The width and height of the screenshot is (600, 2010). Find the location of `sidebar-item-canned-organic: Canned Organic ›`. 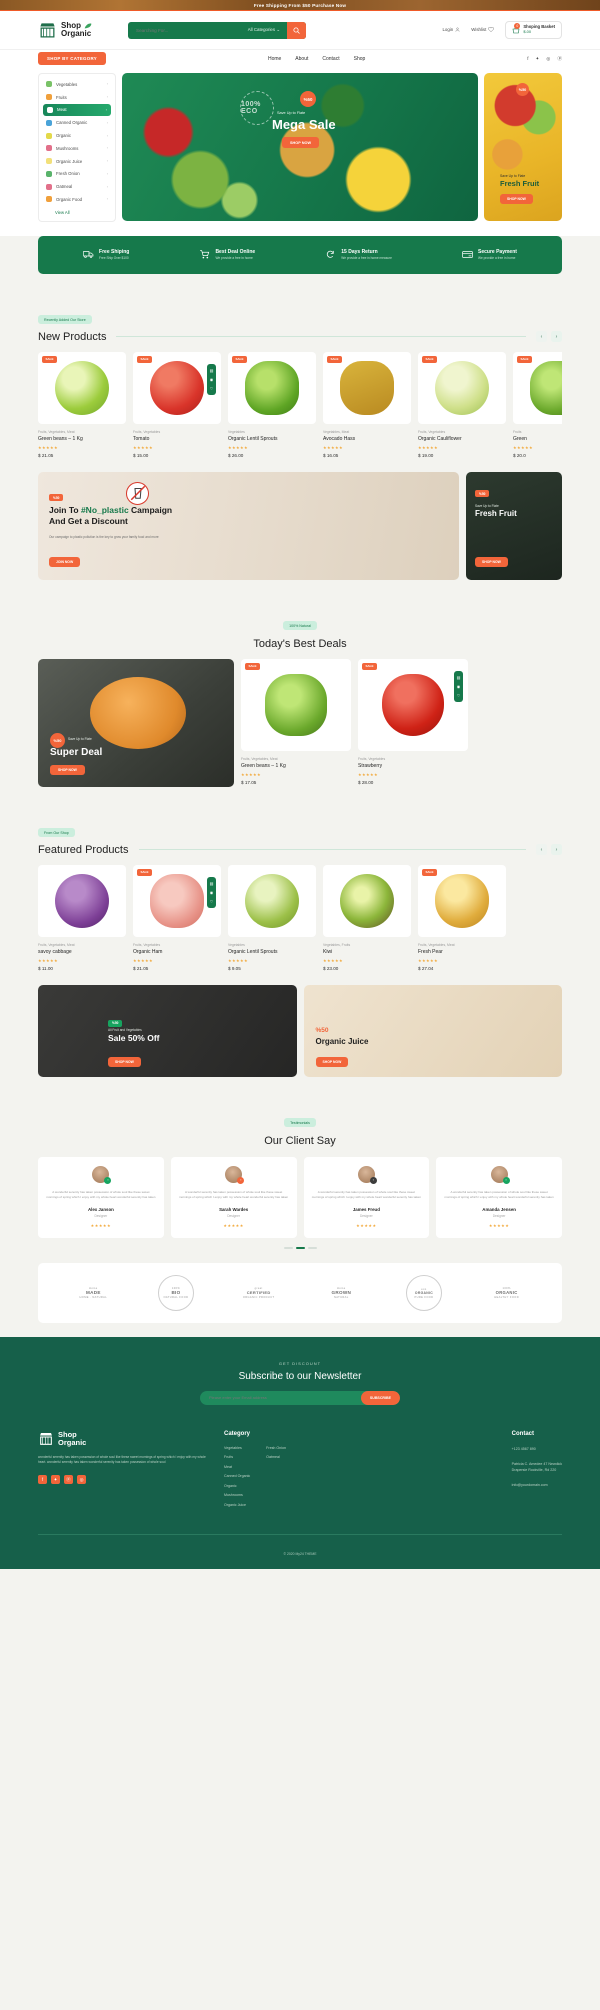

sidebar-item-canned-organic: Canned Organic › is located at coordinates (77, 122).